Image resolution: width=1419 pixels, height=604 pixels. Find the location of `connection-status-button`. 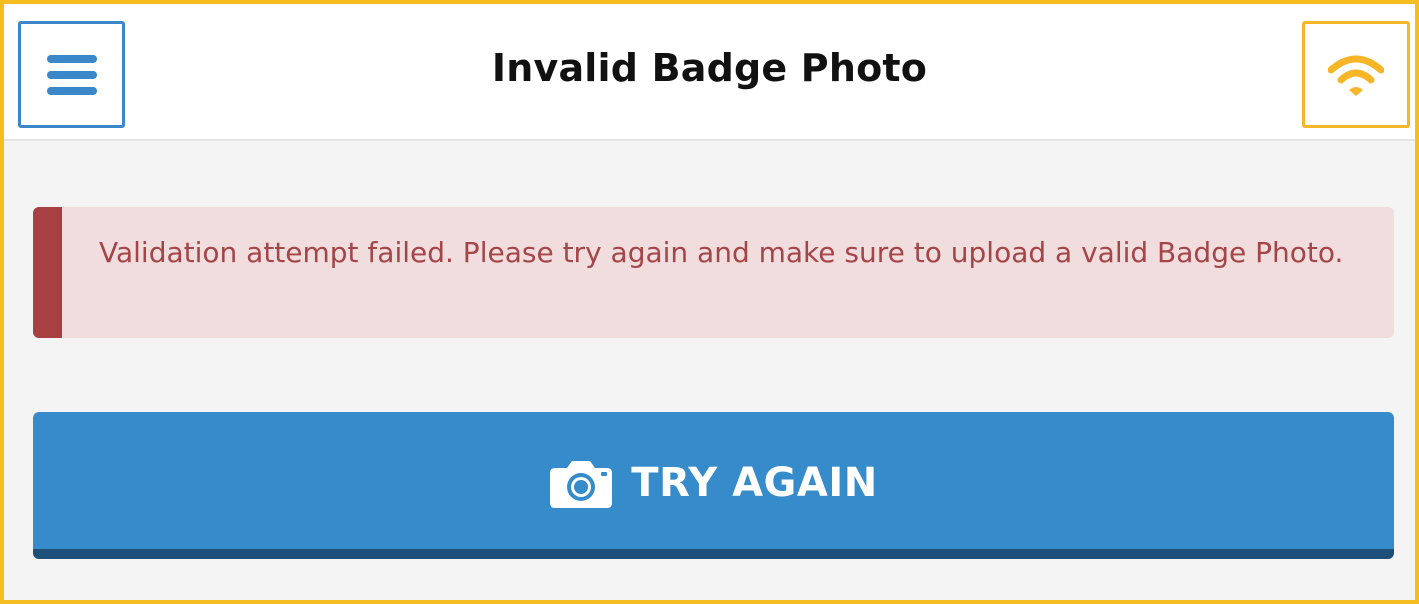

connection-status-button is located at coordinates (1356, 74).